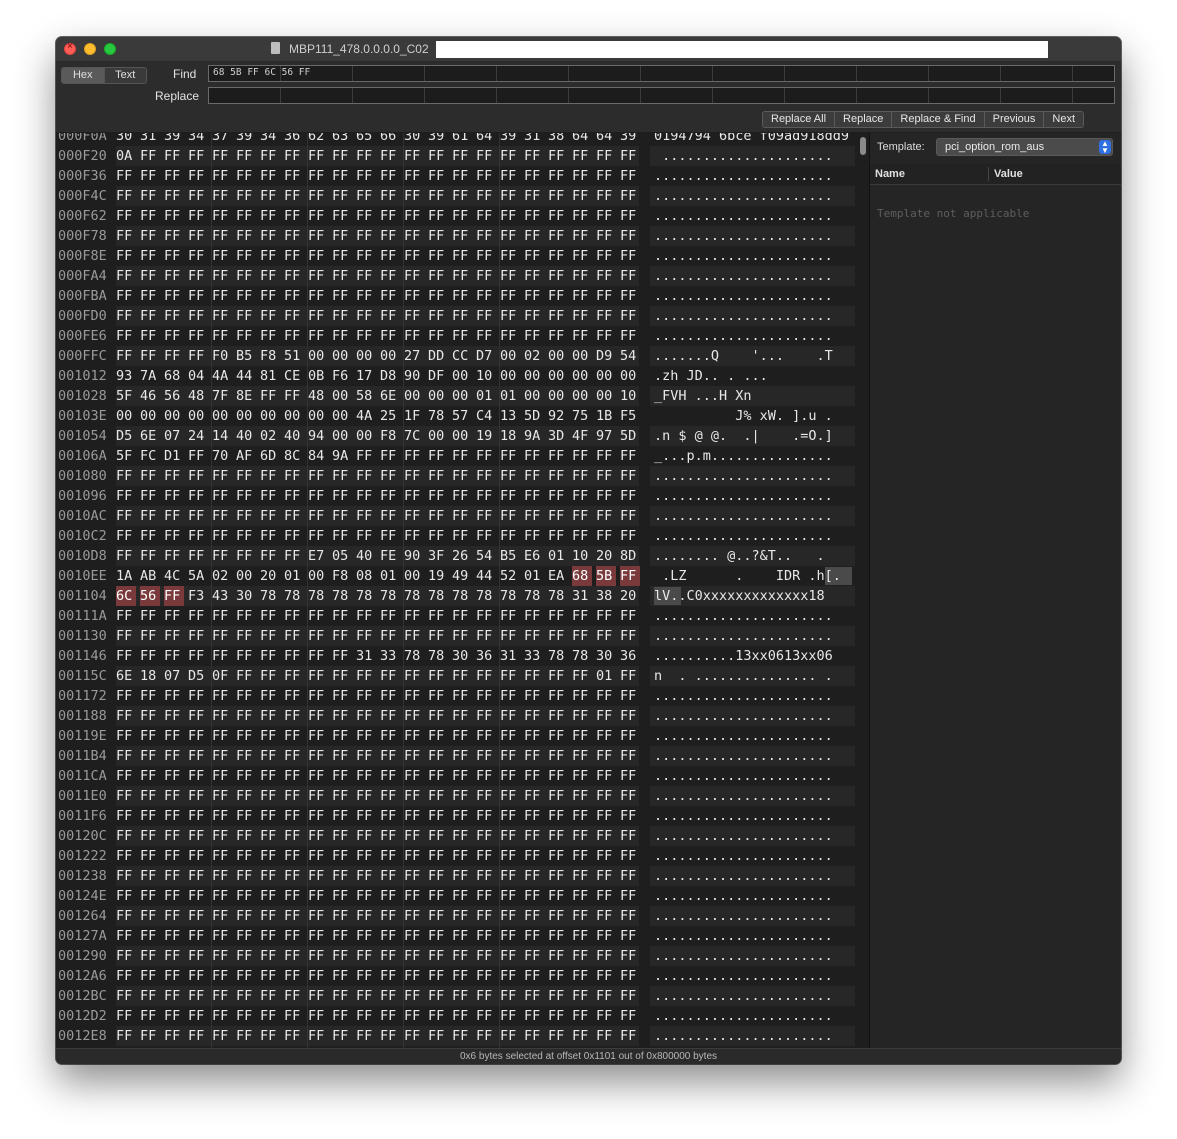 This screenshot has height=1139, width=1177. I want to click on hex-byte: DD, so click(438, 356).